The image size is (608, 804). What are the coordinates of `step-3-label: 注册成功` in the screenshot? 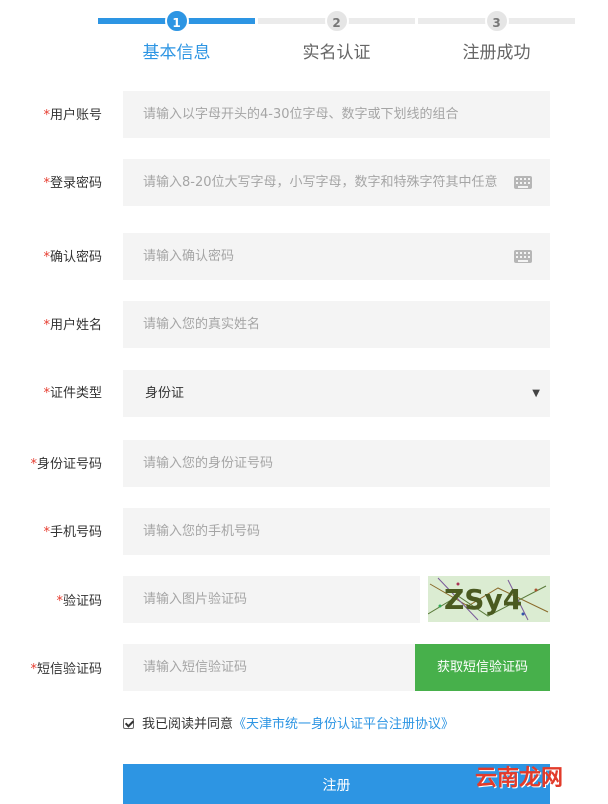 It's located at (496, 53).